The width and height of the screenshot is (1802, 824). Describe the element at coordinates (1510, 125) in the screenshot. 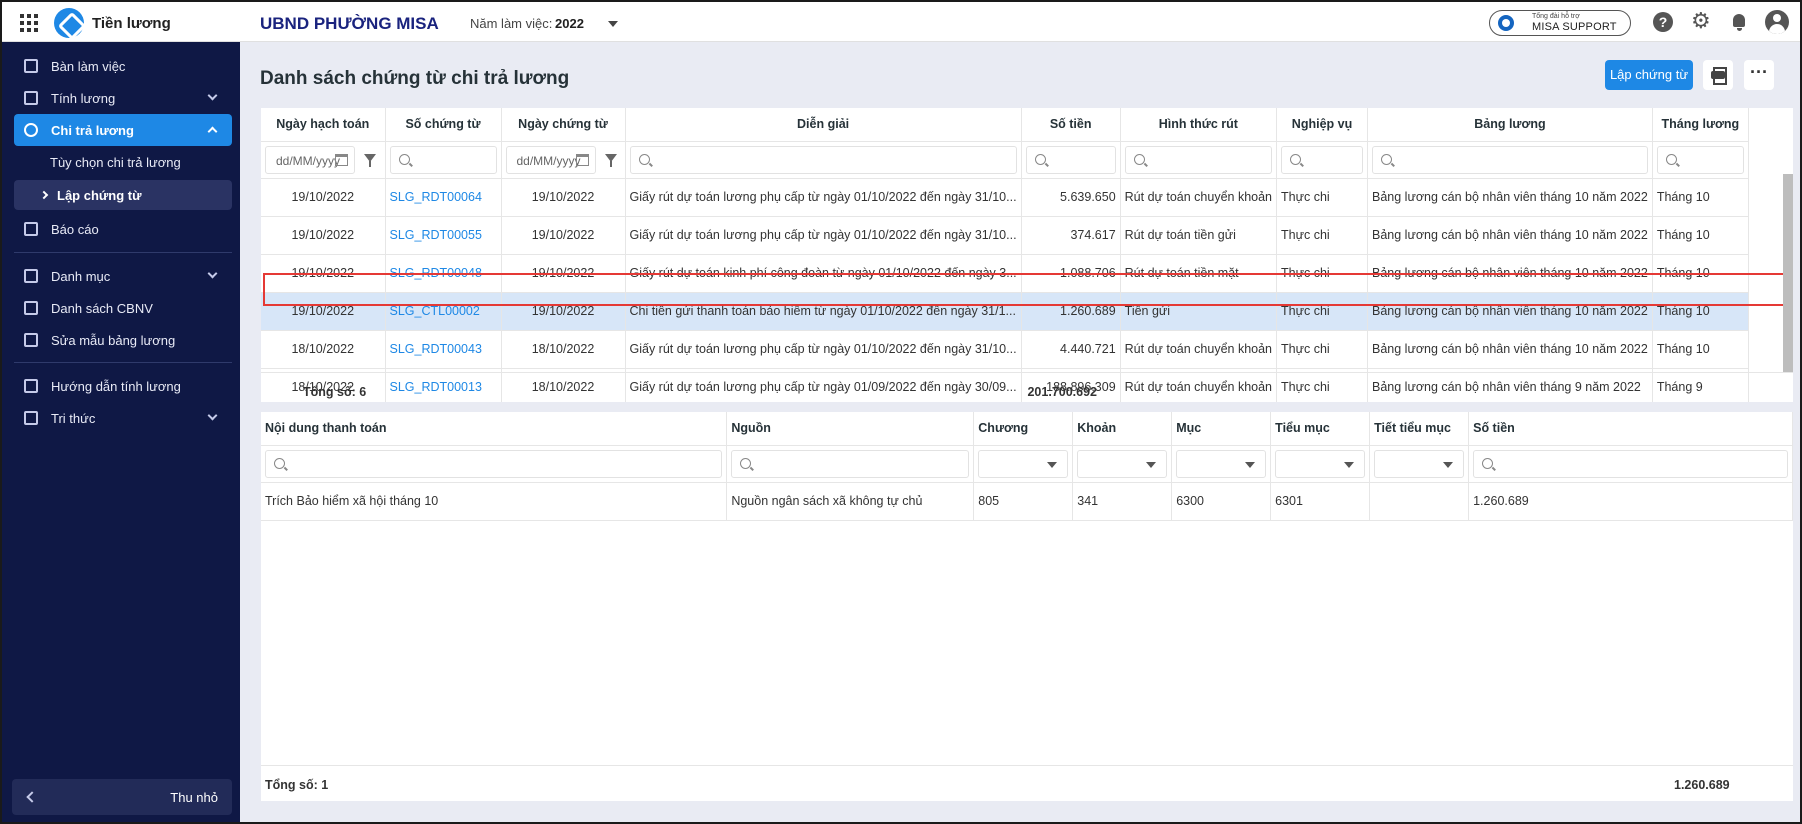

I see `column-header: Bảng lương` at that location.